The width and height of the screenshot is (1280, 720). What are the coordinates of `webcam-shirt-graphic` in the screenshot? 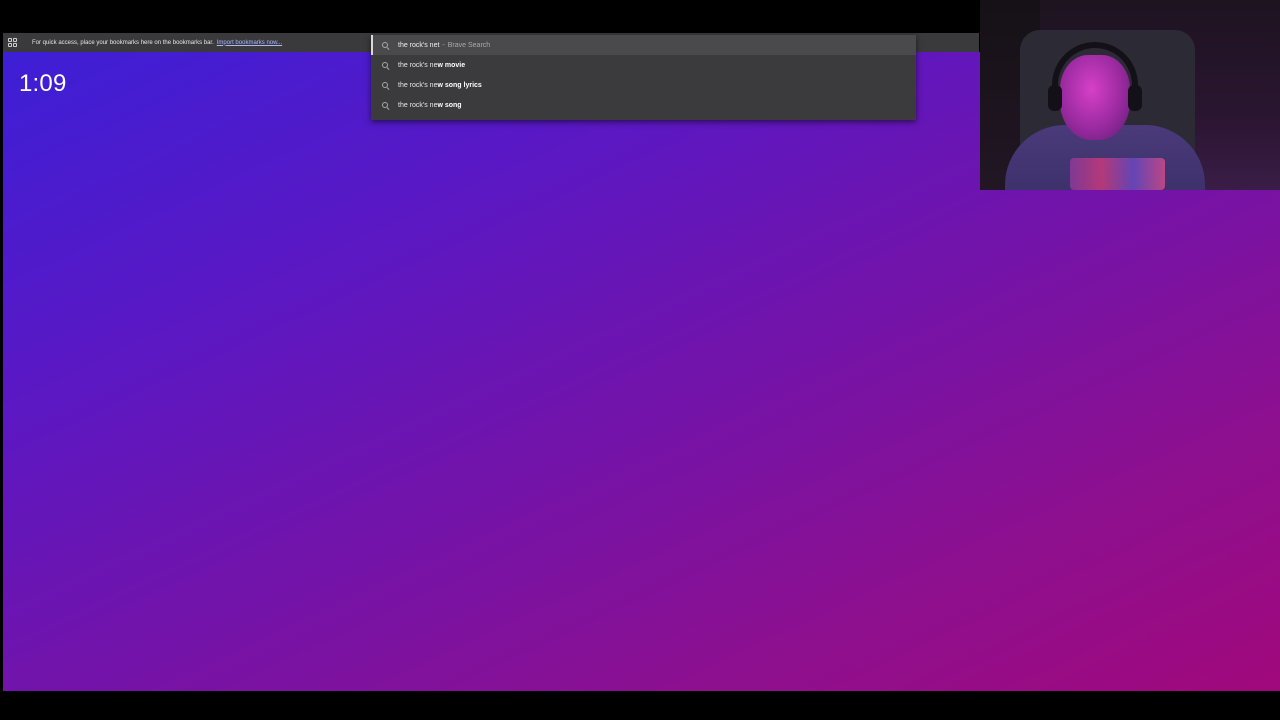 It's located at (1117, 174).